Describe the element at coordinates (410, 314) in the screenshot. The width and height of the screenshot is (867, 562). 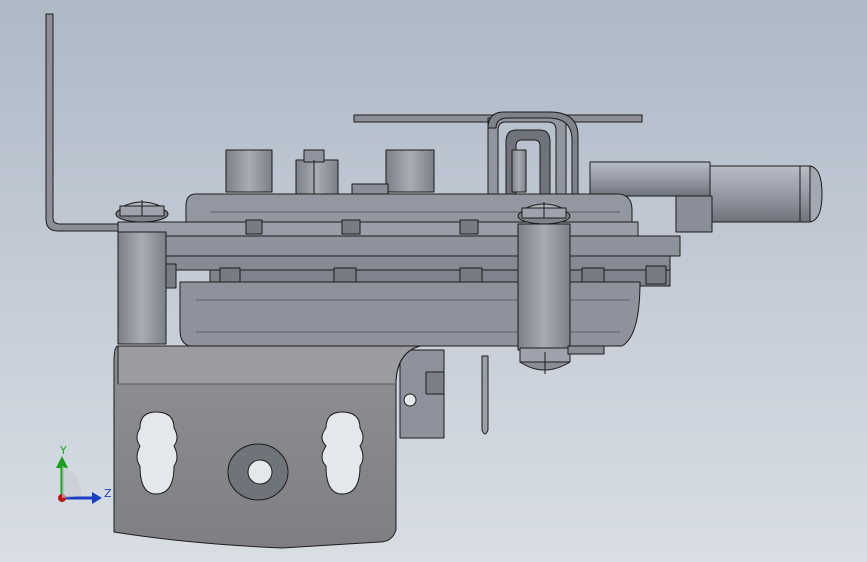
I see `main-housing` at that location.